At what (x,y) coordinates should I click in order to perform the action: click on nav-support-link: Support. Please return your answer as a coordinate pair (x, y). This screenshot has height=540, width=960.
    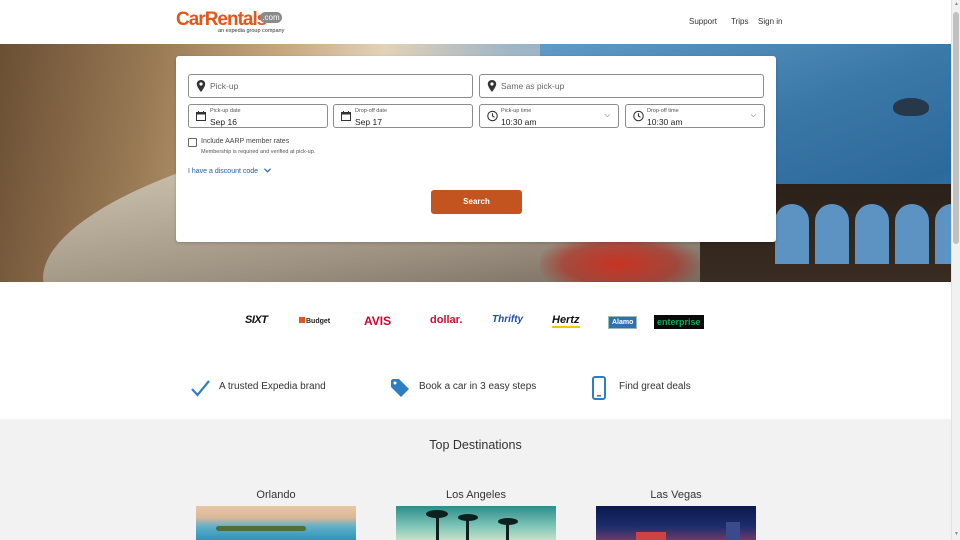
    Looking at the image, I should click on (703, 21).